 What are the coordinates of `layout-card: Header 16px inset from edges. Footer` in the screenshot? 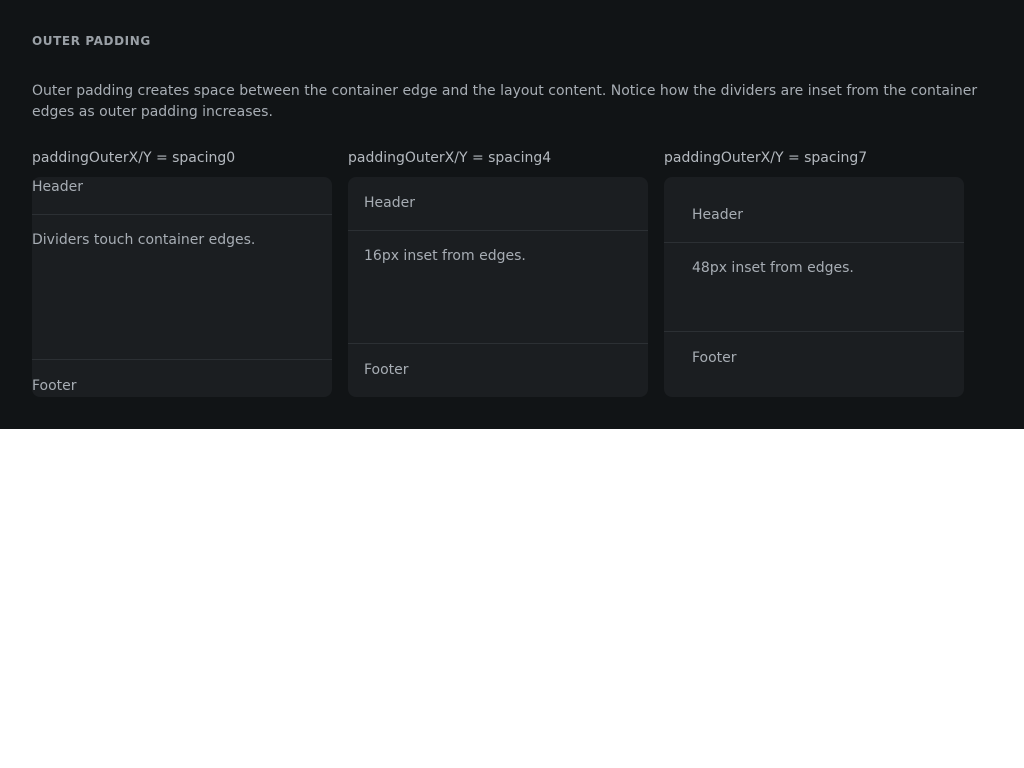 It's located at (498, 287).